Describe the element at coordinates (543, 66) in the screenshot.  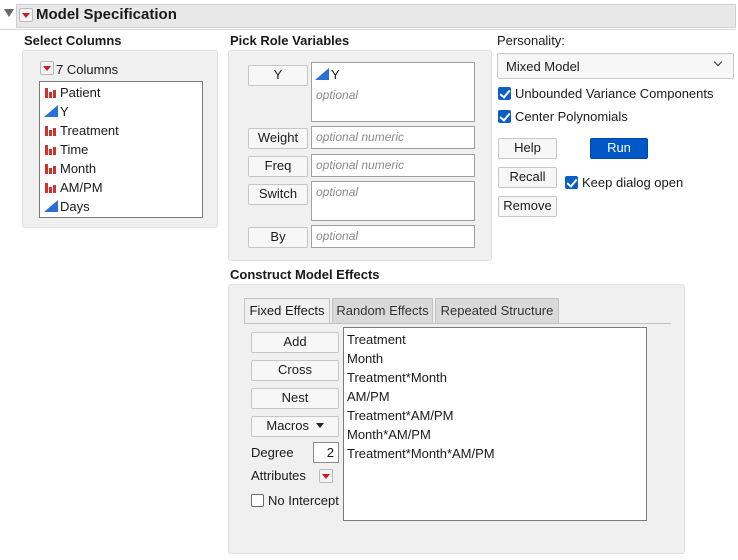
I see `personality-selected: Mixed Model` at that location.